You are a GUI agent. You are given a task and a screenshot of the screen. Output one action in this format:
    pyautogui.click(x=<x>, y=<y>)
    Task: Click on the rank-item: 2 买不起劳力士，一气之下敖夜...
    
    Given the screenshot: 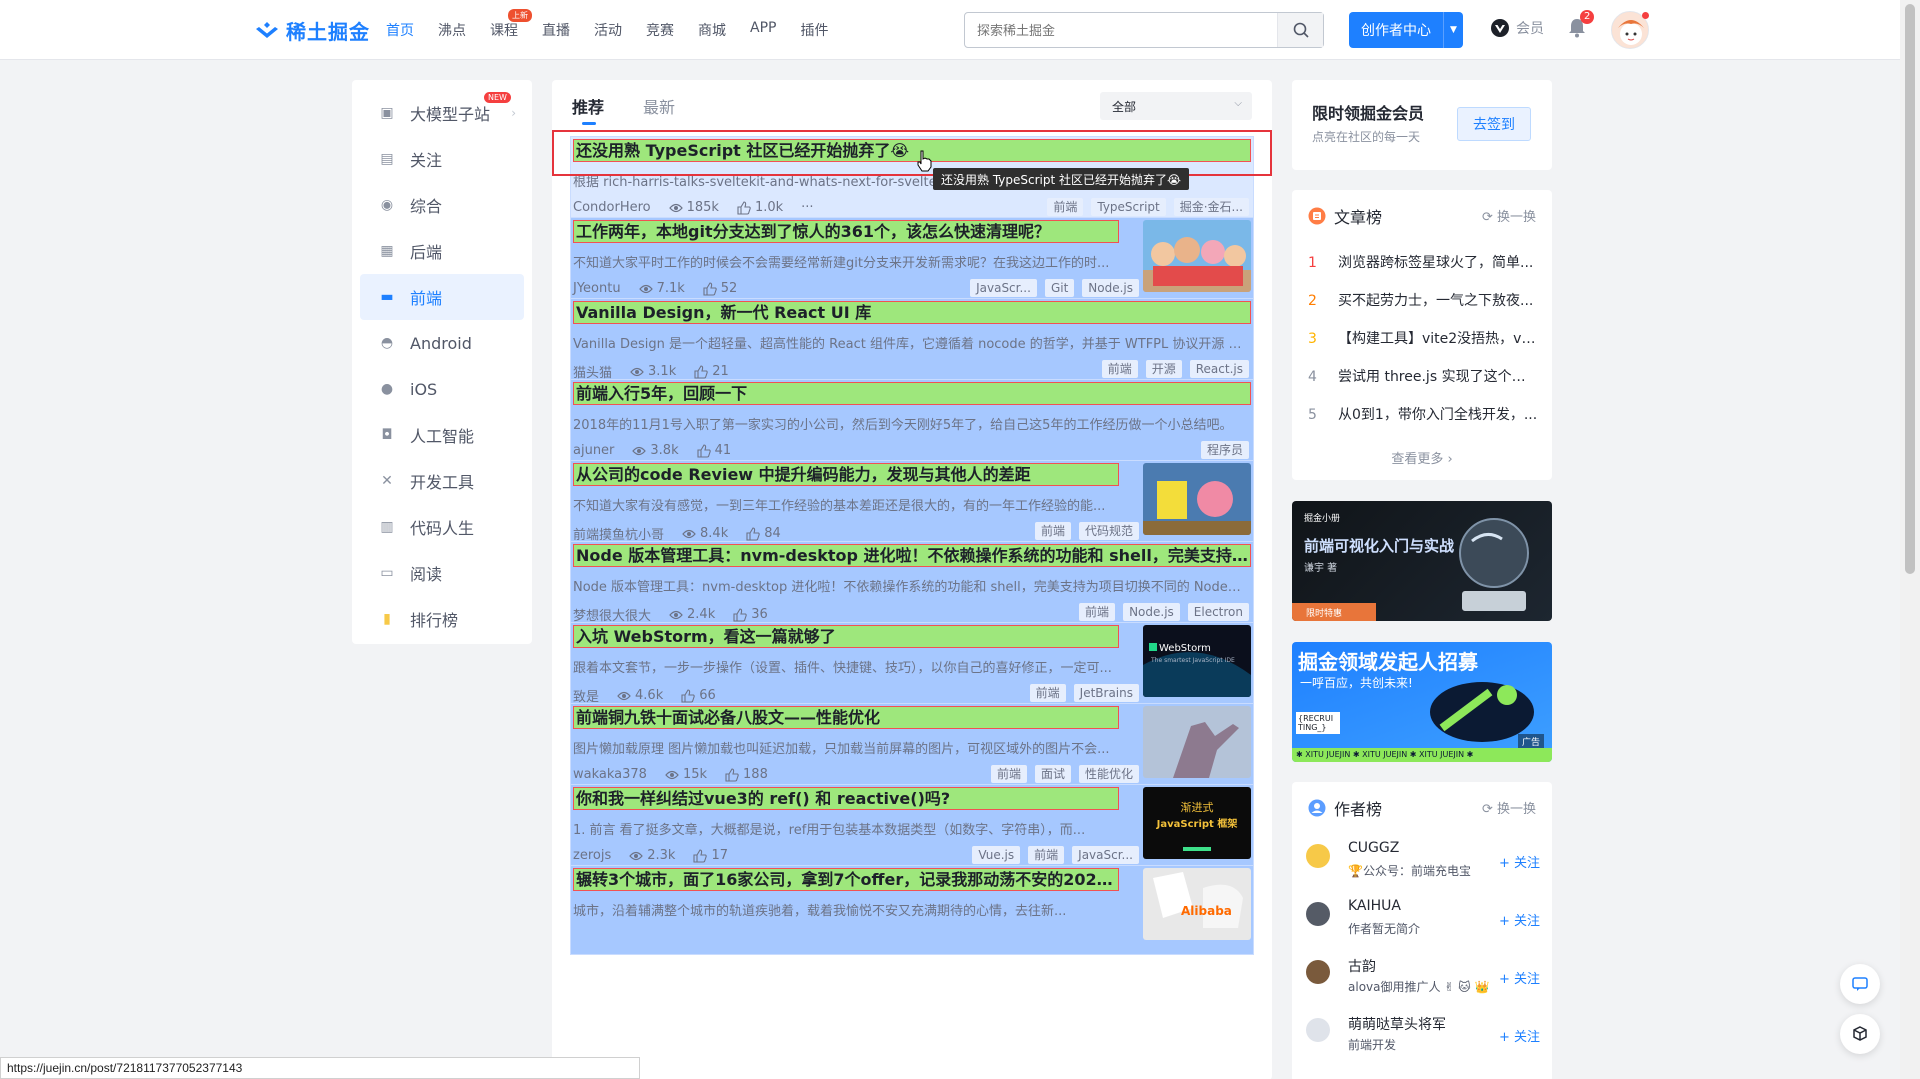 What is the action you would take?
    pyautogui.click(x=1423, y=300)
    